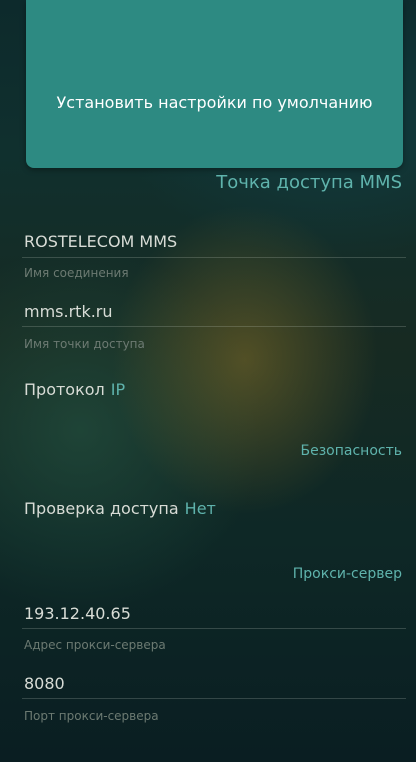  What do you see at coordinates (76, 273) in the screenshot?
I see `connection-name-caption: Имя соединения` at bounding box center [76, 273].